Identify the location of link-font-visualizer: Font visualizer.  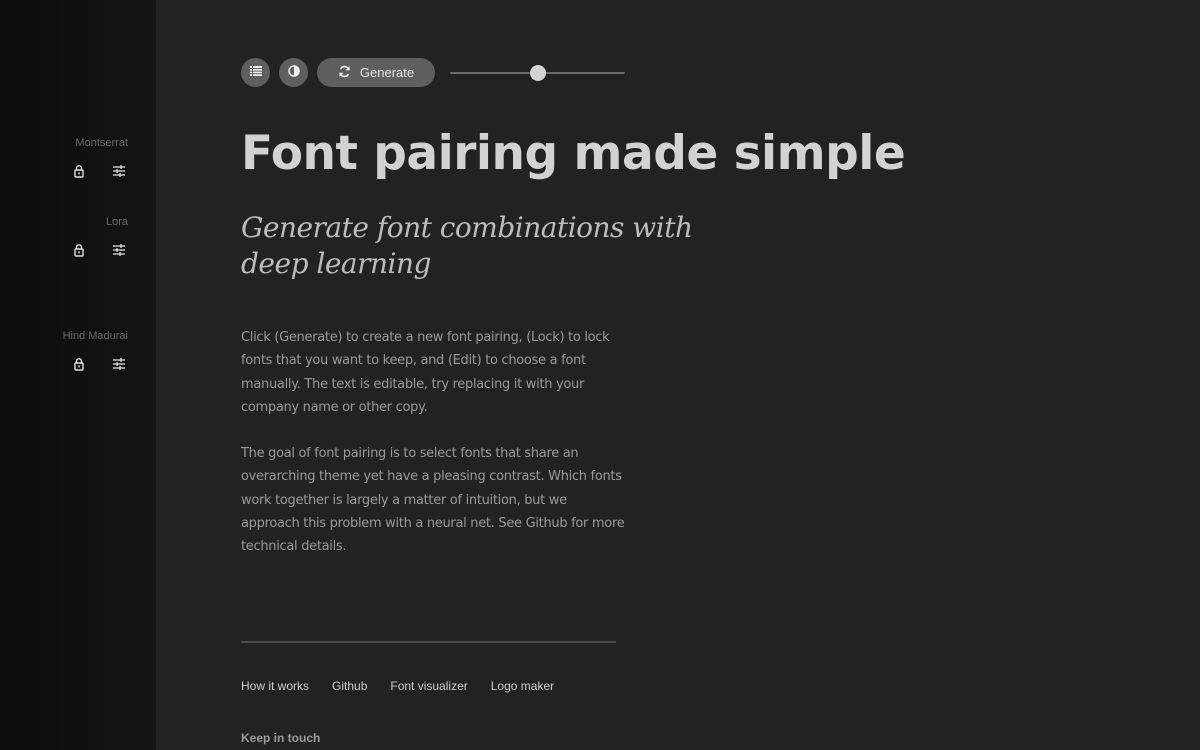
(428, 686).